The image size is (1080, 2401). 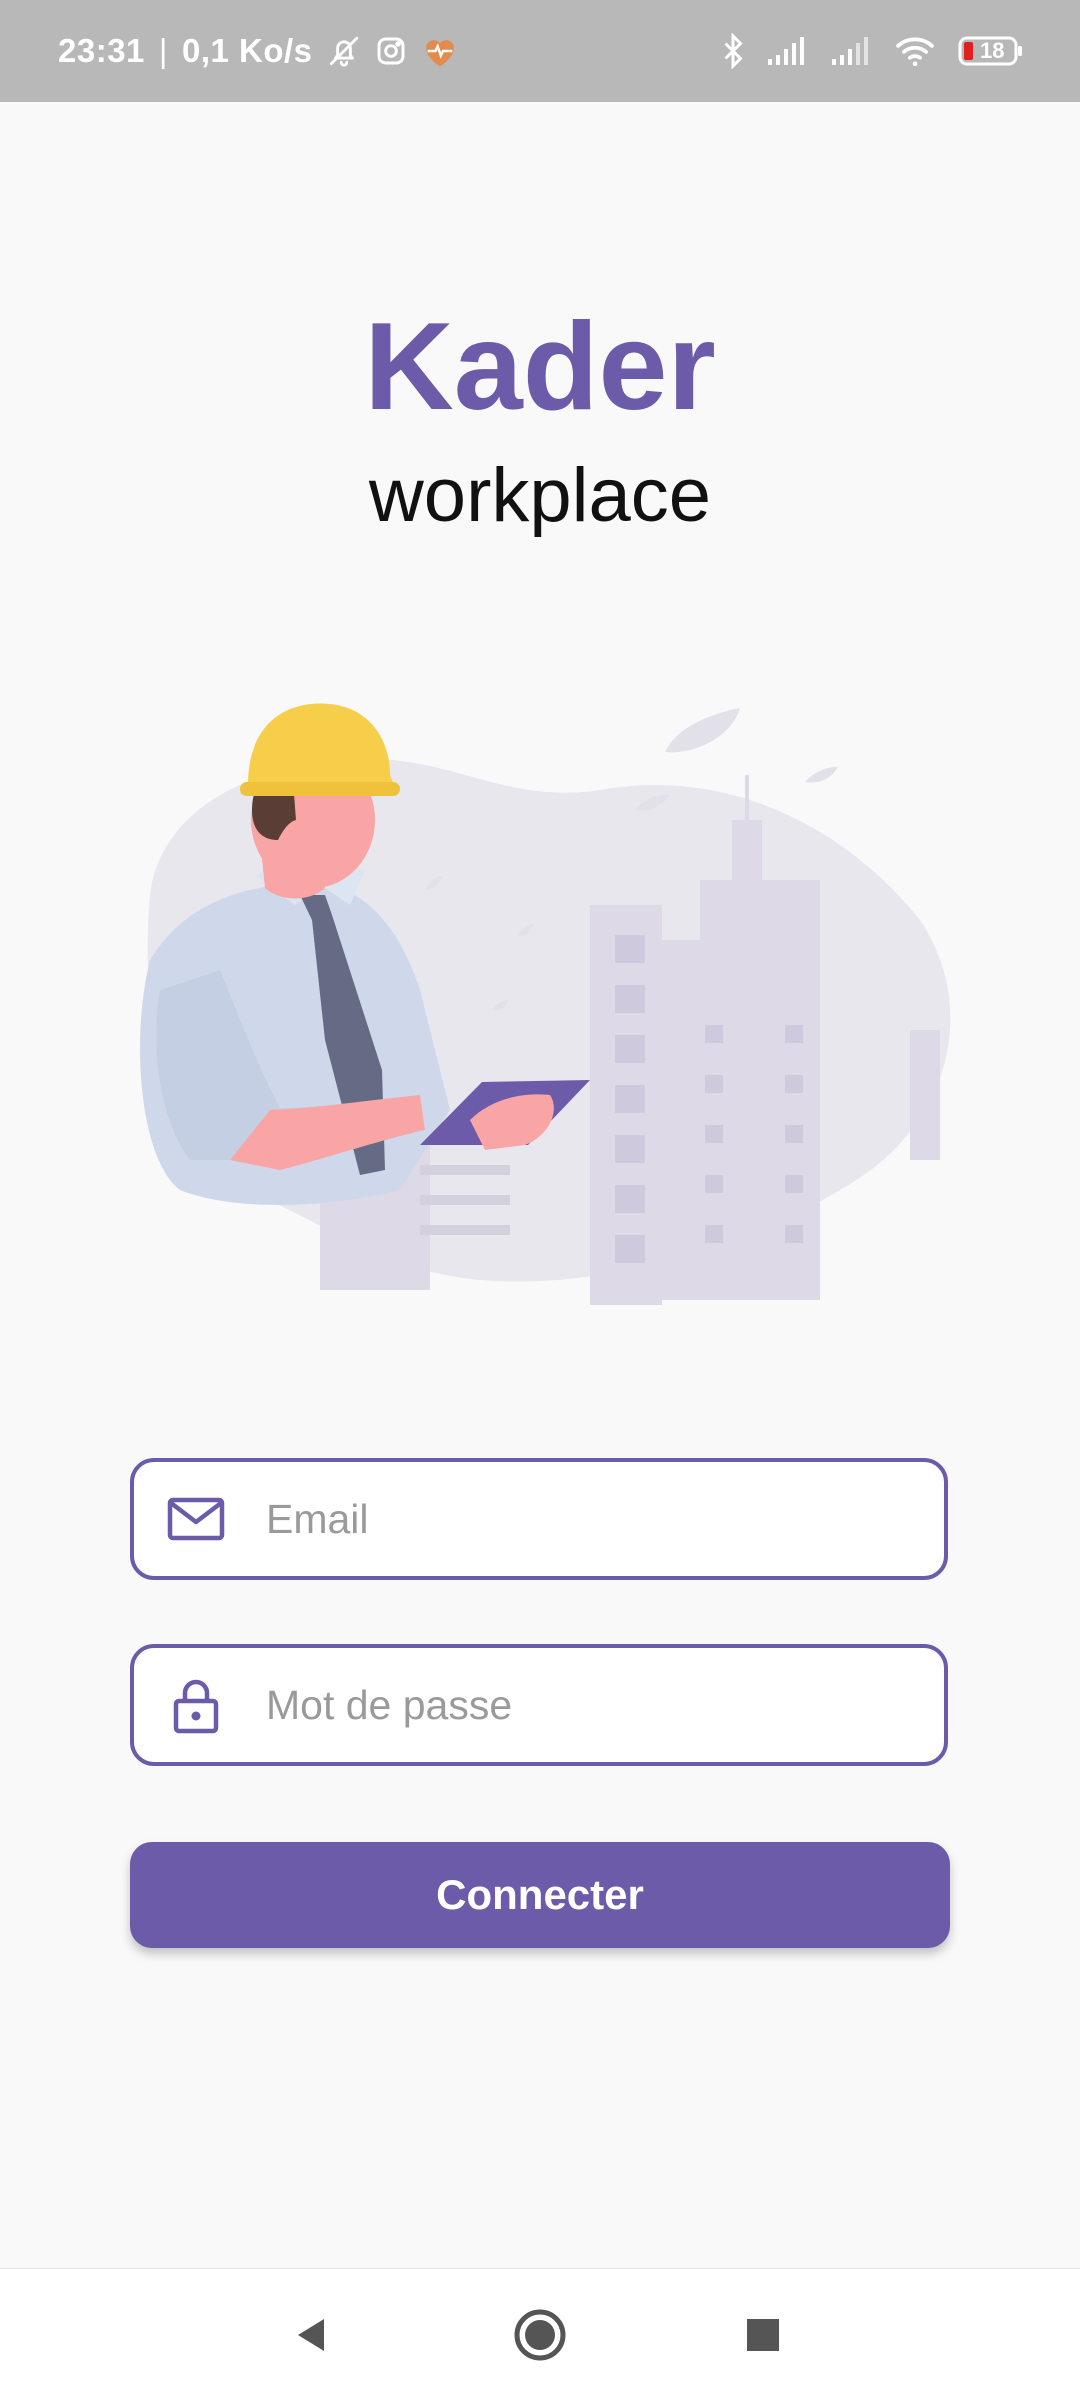 I want to click on app-subtitle: workplace, so click(x=540, y=495).